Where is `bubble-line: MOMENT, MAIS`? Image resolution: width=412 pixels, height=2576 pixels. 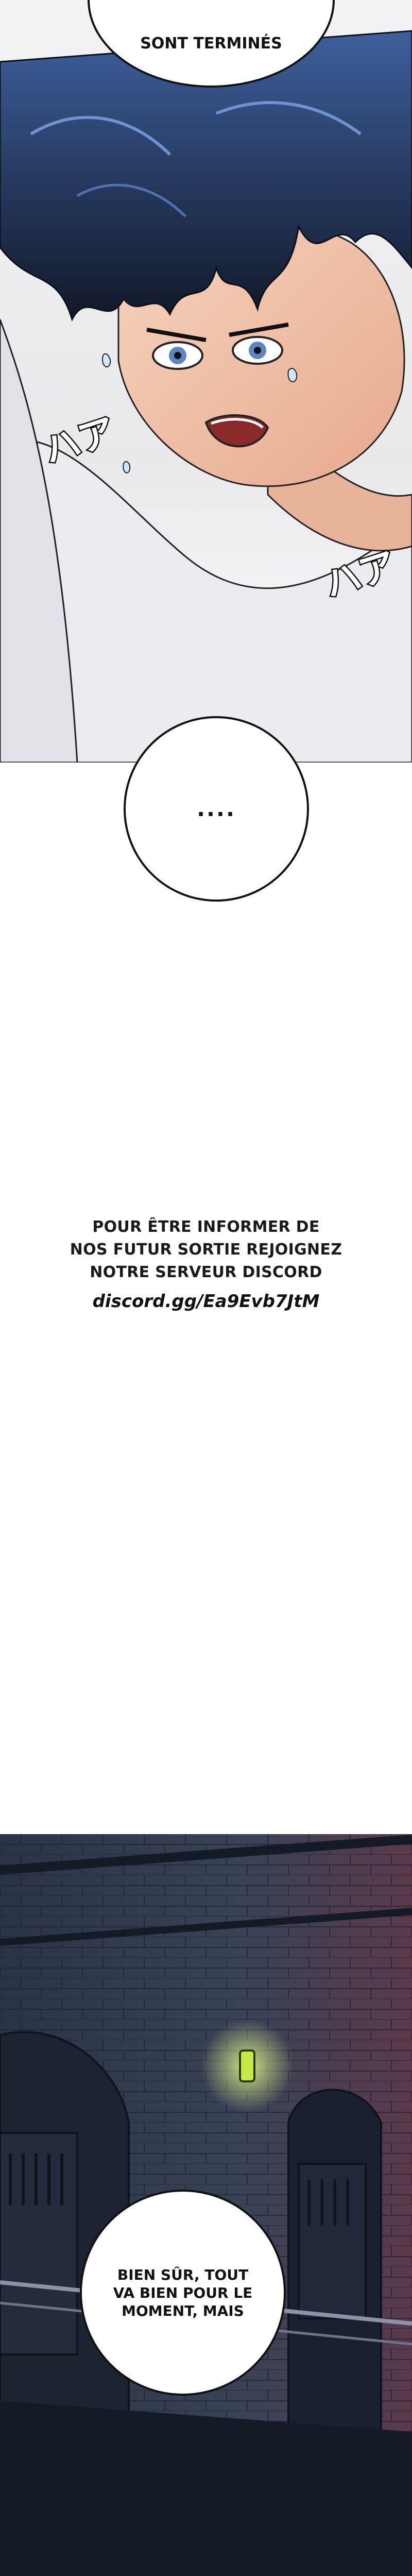 bubble-line: MOMENT, MAIS is located at coordinates (183, 2310).